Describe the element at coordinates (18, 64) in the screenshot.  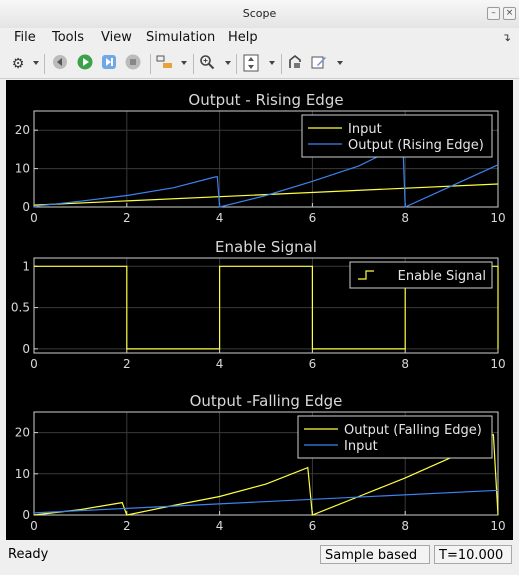
I see `gear-icon: ⚙` at that location.